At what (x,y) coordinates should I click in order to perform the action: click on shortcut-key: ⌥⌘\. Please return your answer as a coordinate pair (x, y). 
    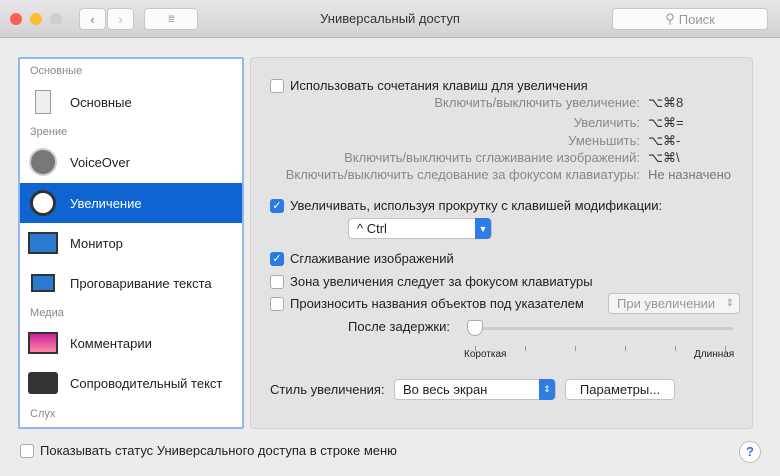
    Looking at the image, I should click on (664, 157).